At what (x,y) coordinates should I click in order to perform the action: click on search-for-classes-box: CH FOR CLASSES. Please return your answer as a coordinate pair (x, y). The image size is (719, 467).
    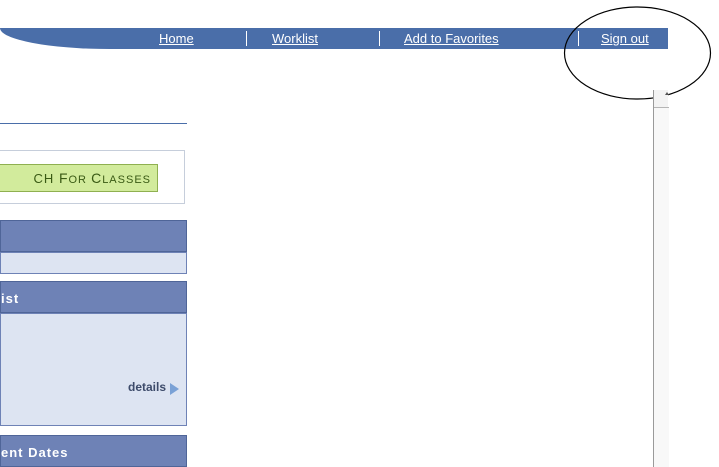
    Looking at the image, I should click on (92, 177).